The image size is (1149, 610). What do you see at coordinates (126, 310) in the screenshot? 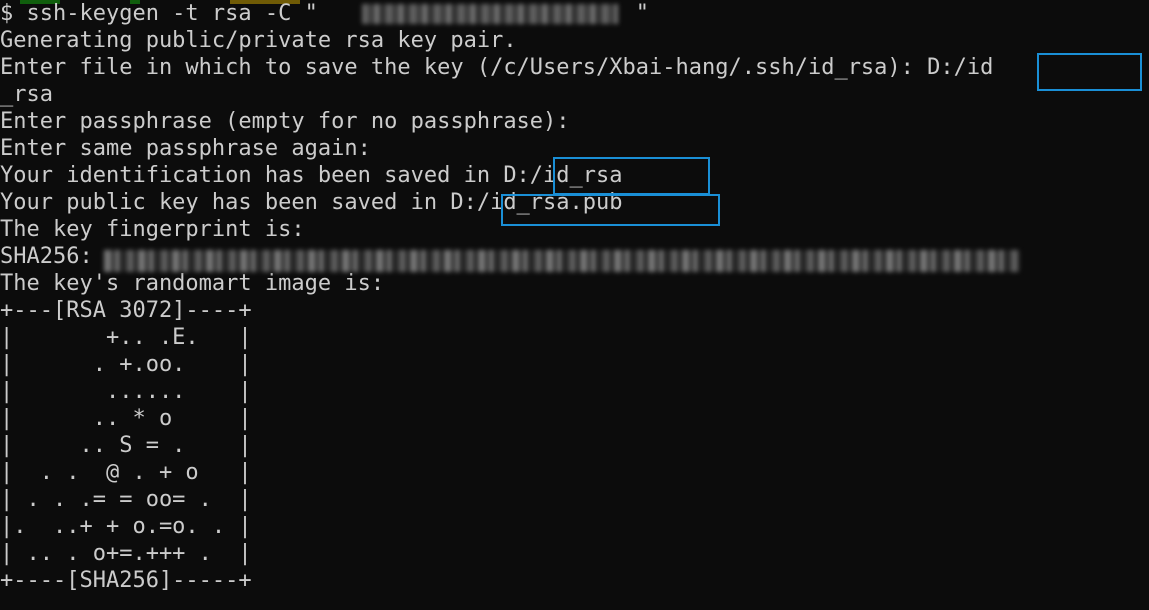
I see `randomart-line: +---[RSA 3072]----+` at bounding box center [126, 310].